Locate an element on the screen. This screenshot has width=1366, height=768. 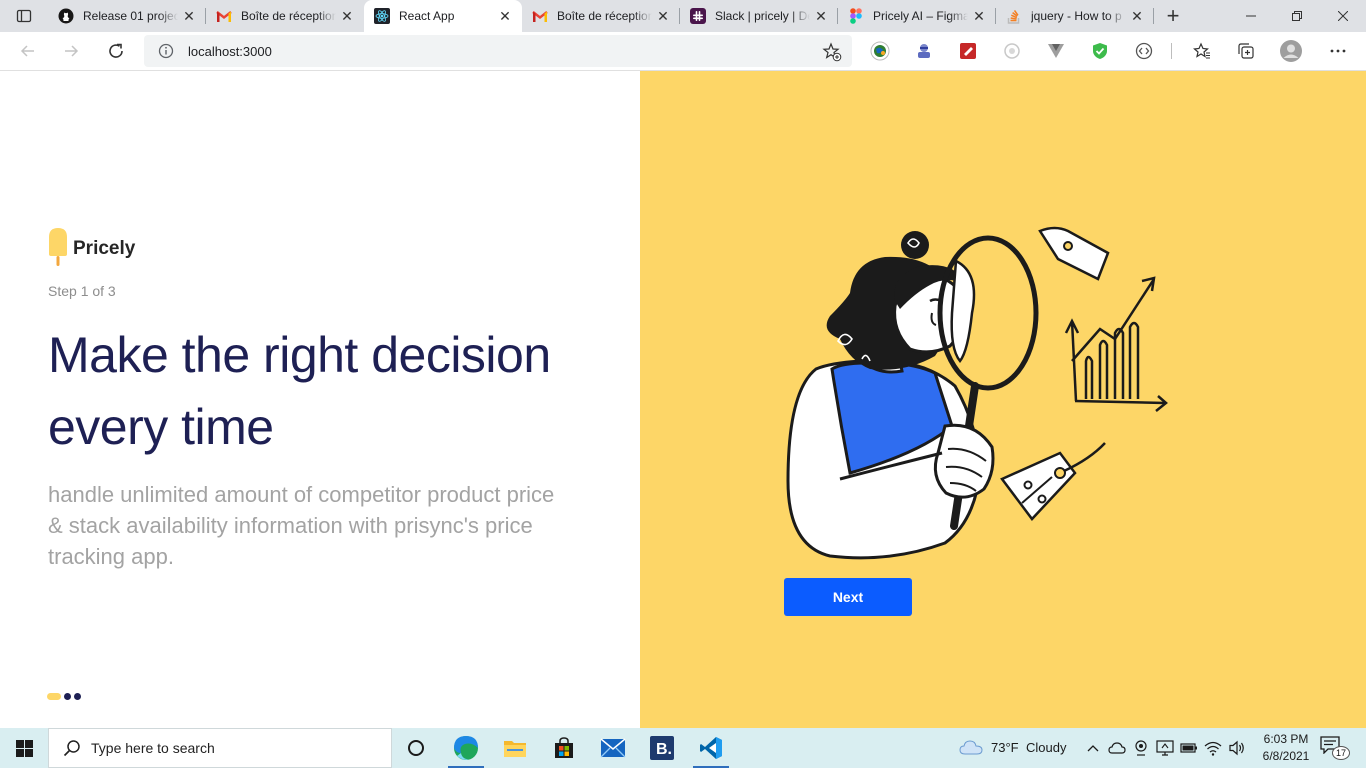
taskbar-search-box: Type here to search is located at coordinates (220, 748).